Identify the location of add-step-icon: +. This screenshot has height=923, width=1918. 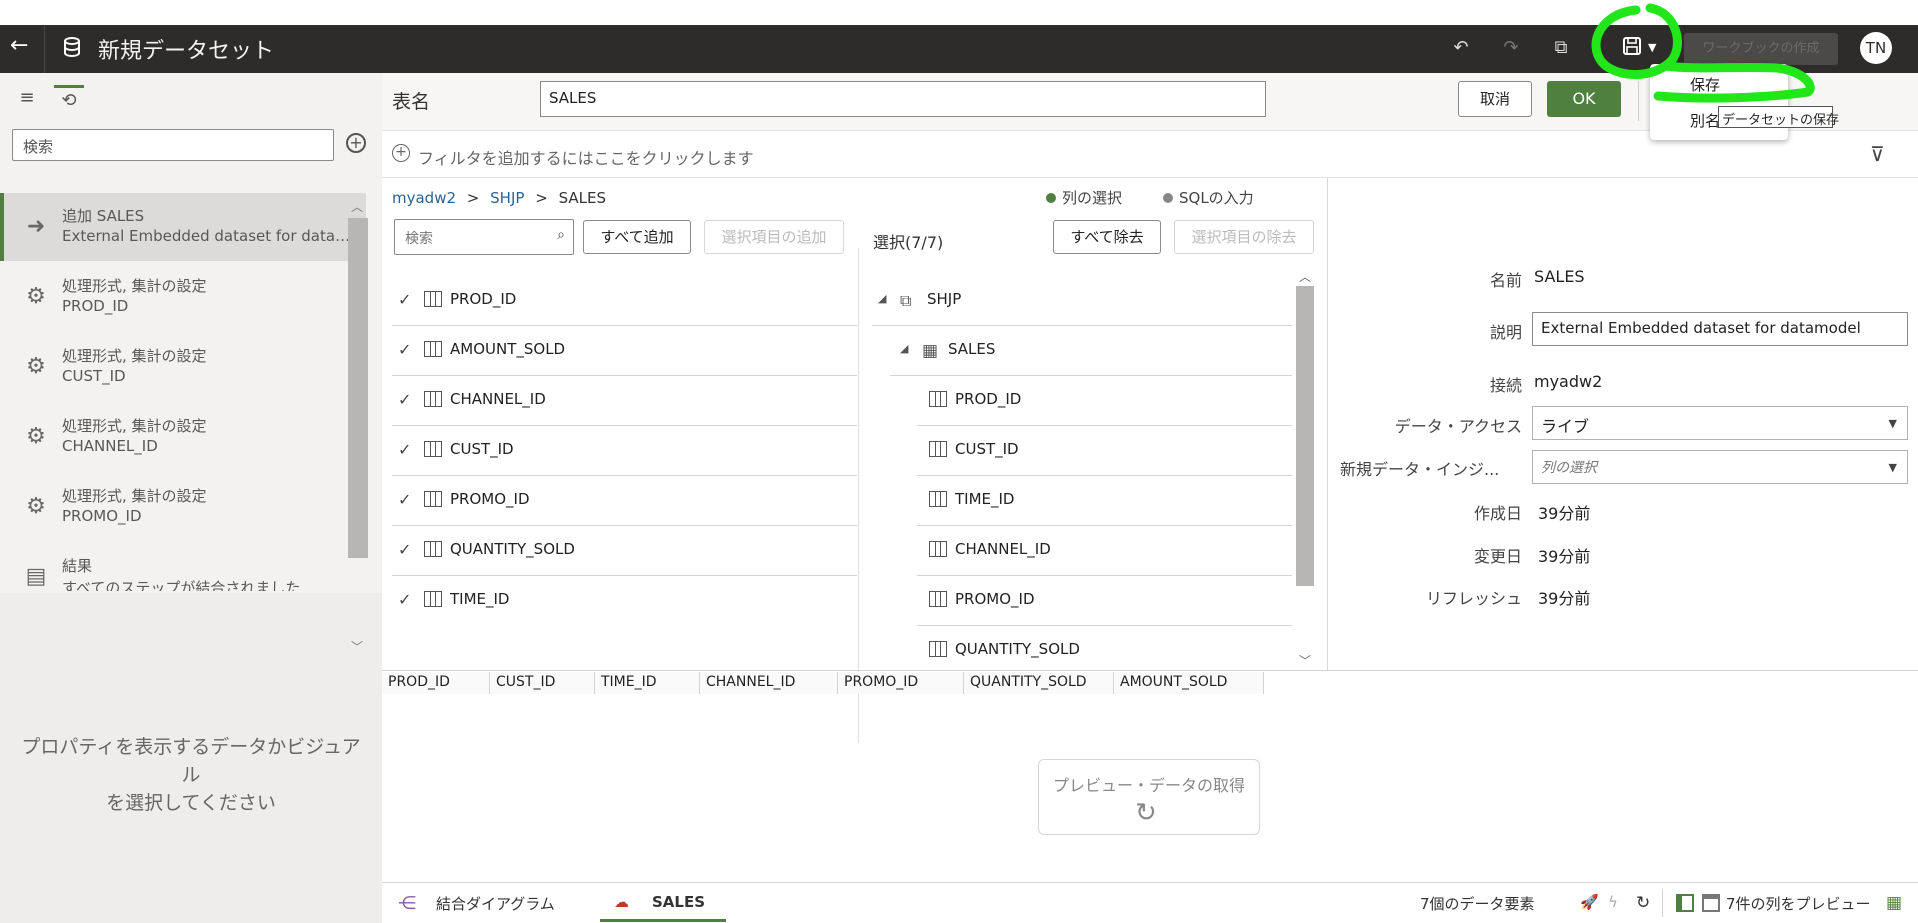
(356, 143).